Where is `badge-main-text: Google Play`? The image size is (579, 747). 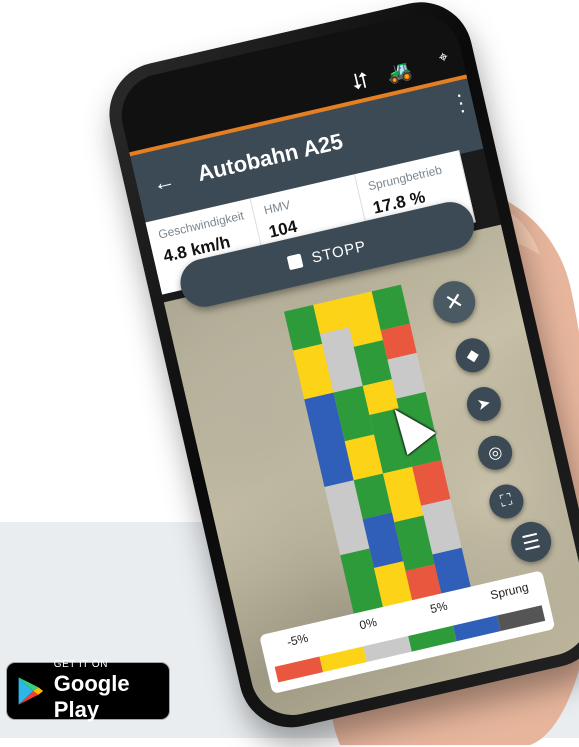
badge-main-text: Google Play is located at coordinates (91, 696).